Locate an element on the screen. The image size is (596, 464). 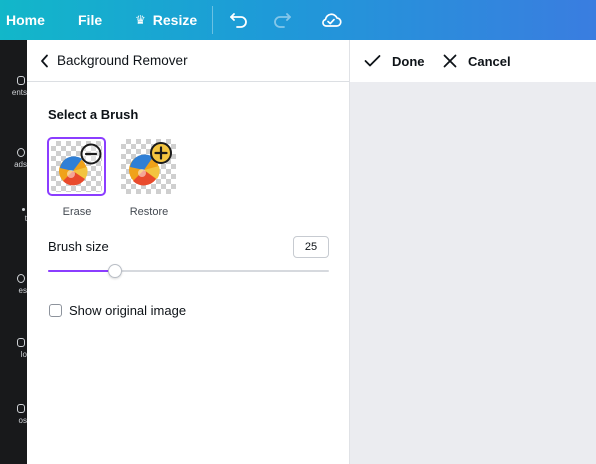
file-label: File is located at coordinates (90, 20).